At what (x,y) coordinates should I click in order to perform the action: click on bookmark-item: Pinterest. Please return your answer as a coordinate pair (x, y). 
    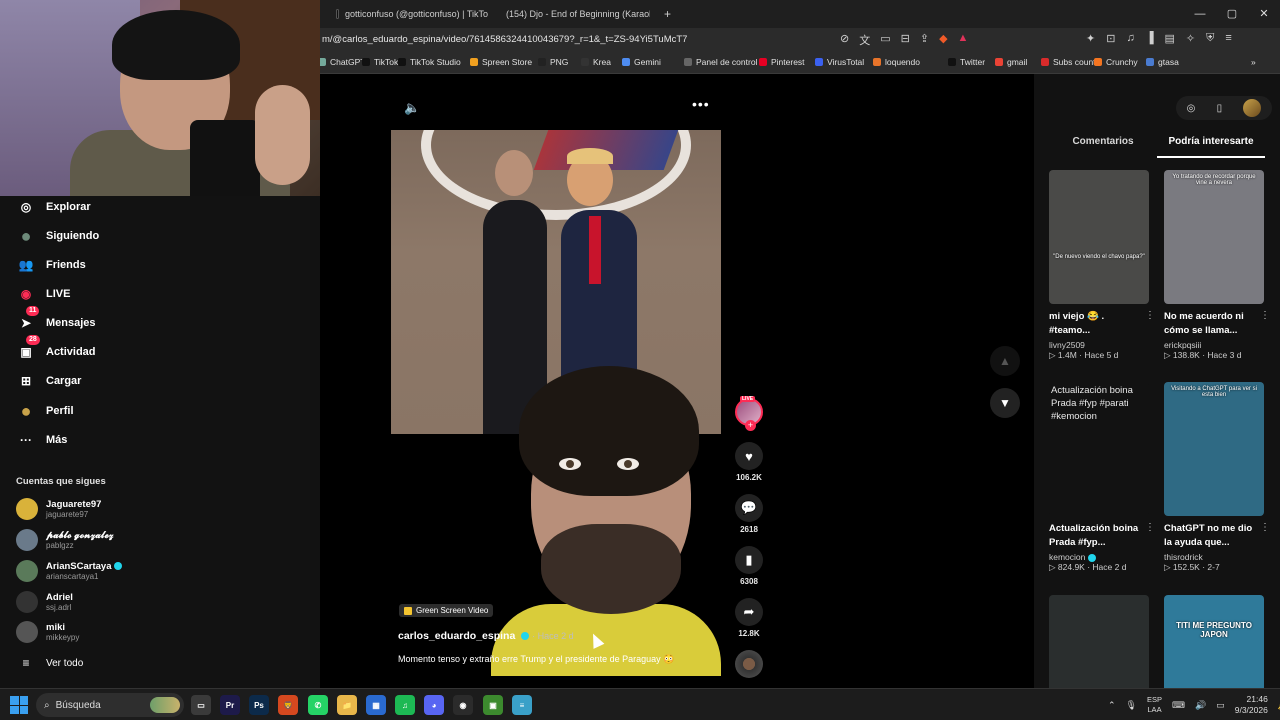
    Looking at the image, I should click on (782, 62).